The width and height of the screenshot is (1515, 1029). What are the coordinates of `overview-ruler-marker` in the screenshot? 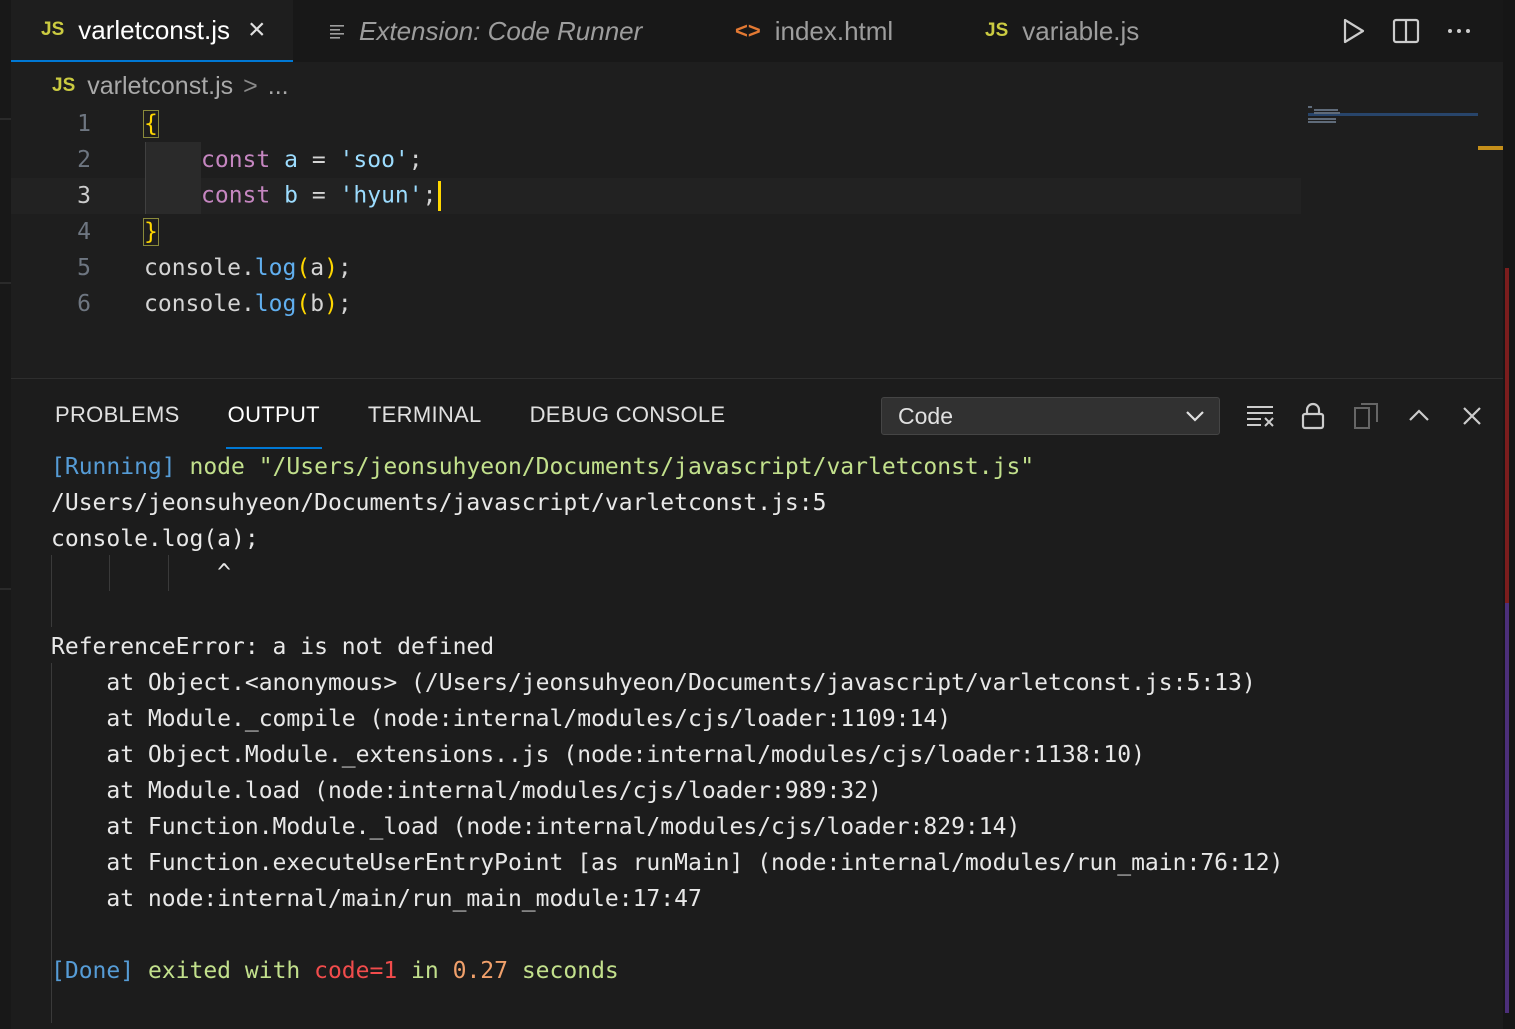 It's located at (1490, 148).